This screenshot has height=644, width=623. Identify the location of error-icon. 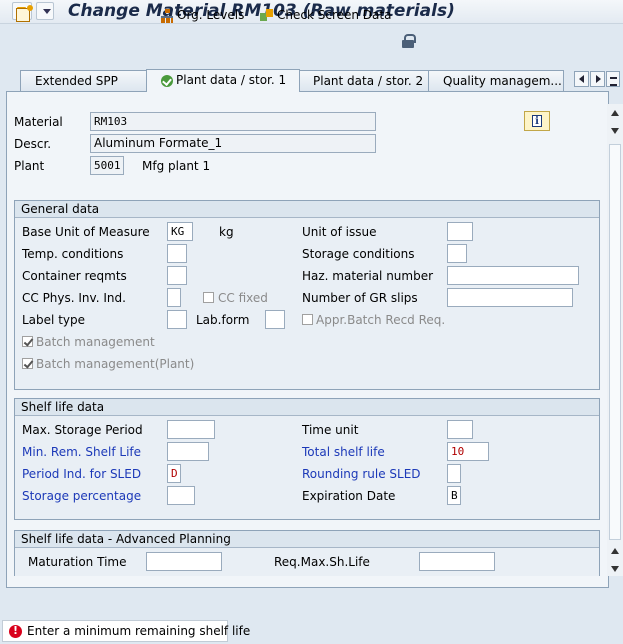
(15, 631).